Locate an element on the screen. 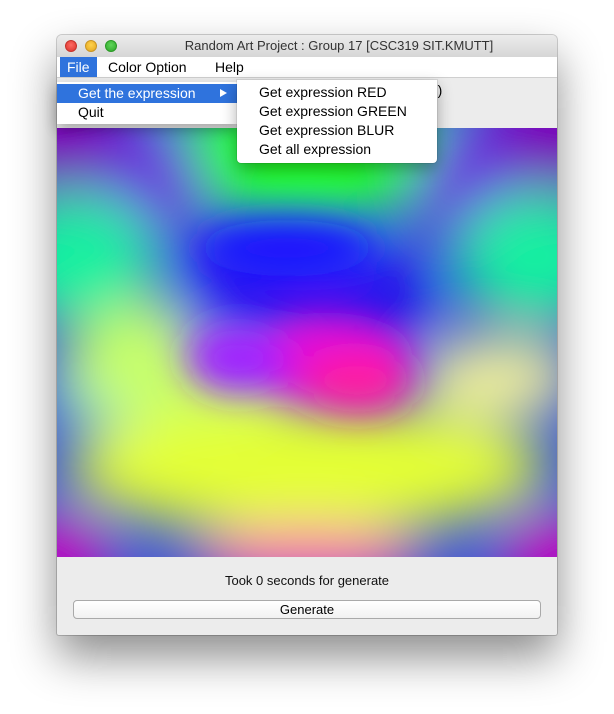 This screenshot has width=614, height=714. menu-bar: File Color Option Help is located at coordinates (307, 67).